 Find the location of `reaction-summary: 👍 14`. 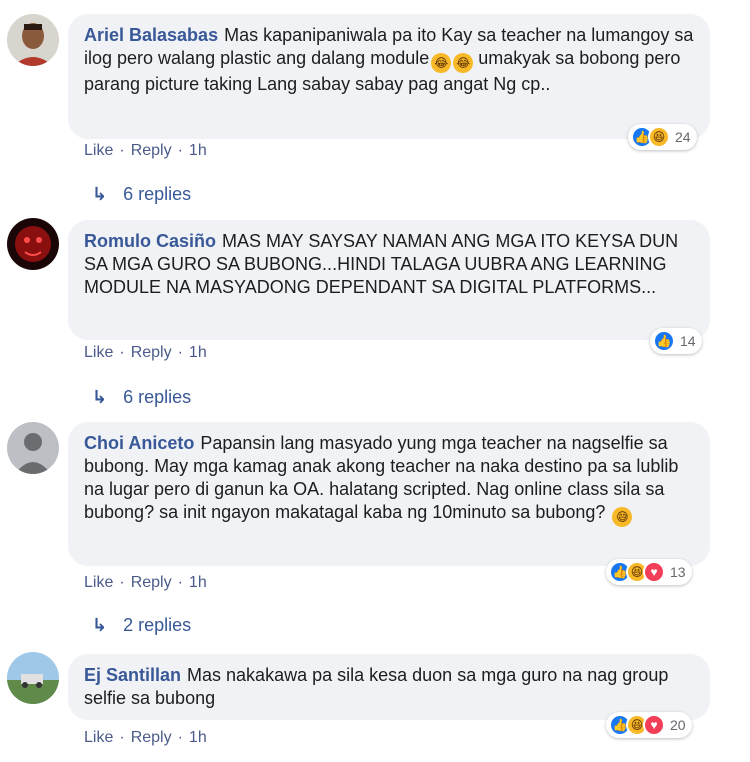

reaction-summary: 👍 14 is located at coordinates (676, 341).